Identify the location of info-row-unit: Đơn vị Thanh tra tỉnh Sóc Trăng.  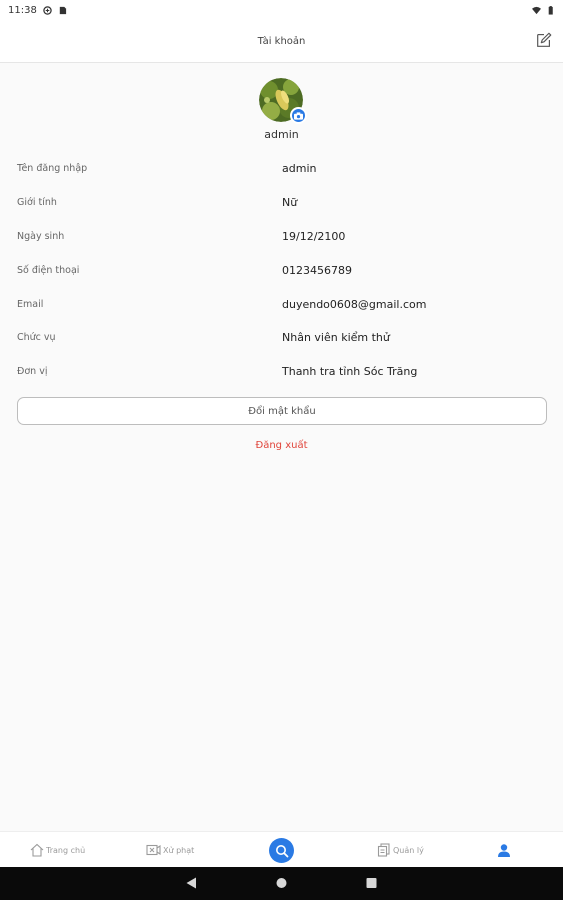
(282, 372).